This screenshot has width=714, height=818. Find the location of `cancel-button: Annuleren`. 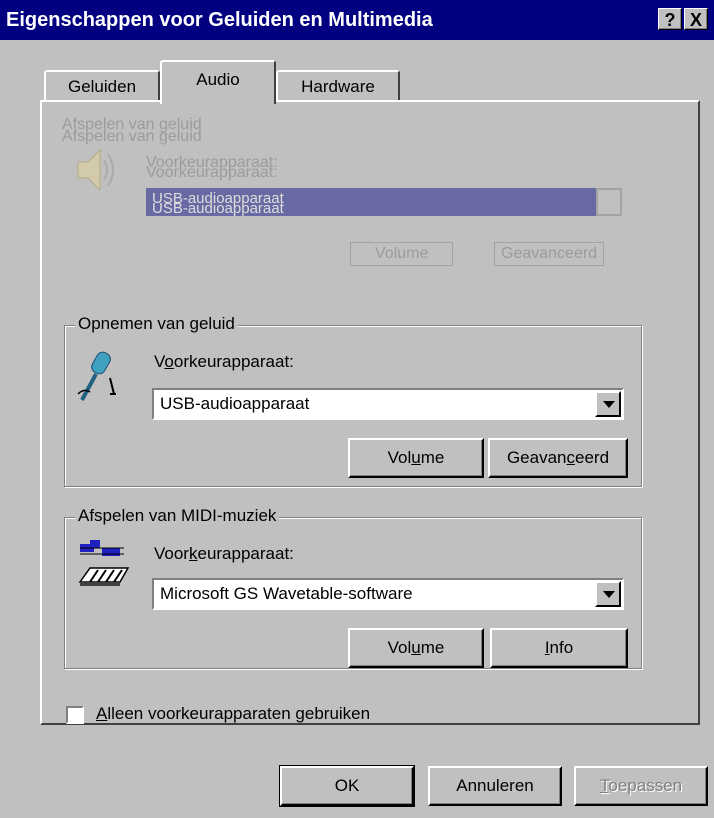

cancel-button: Annuleren is located at coordinates (495, 786).